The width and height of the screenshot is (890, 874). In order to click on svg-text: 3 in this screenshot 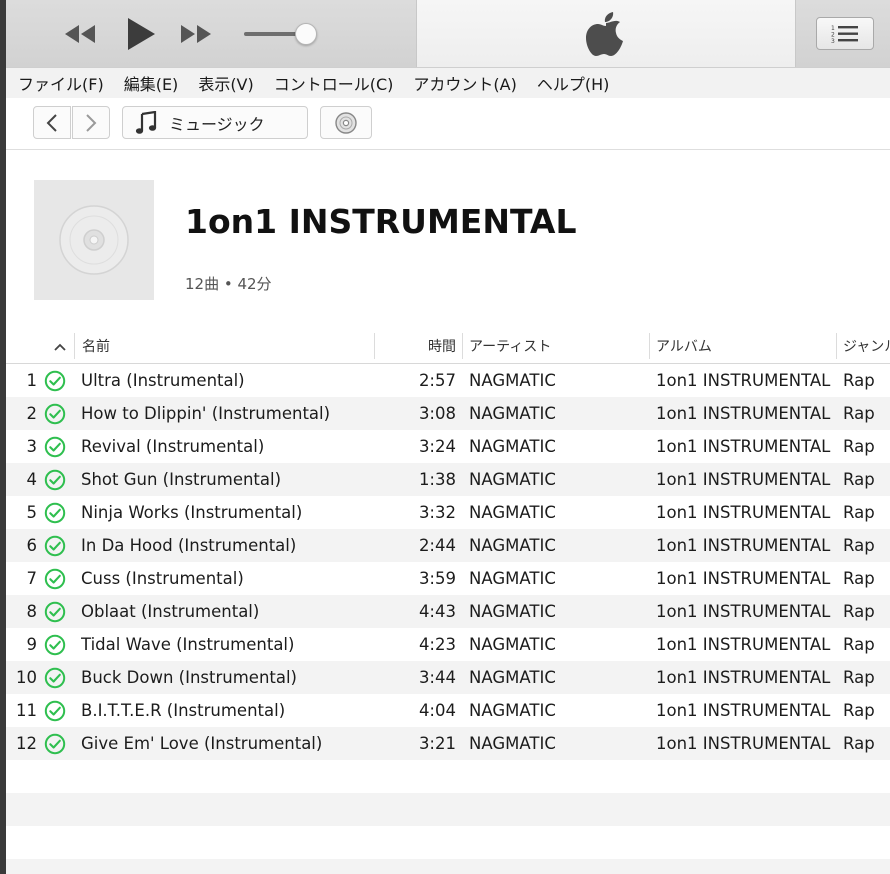, I will do `click(833, 41)`.